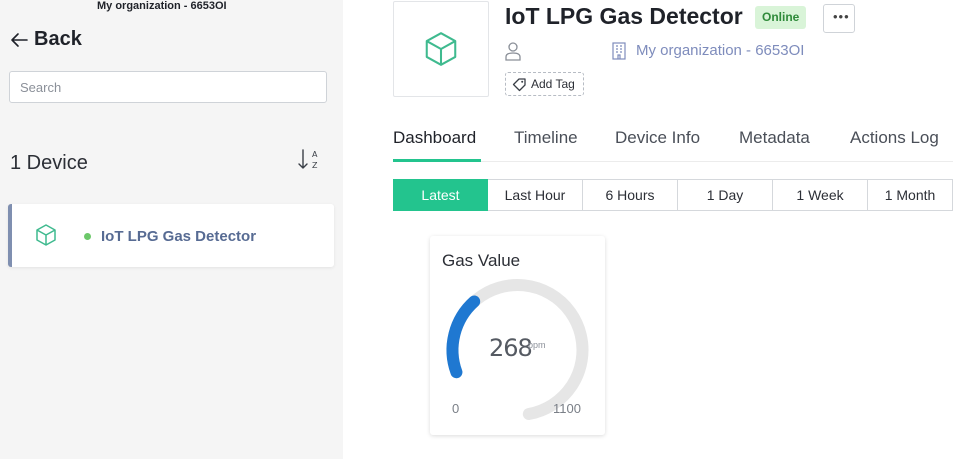 Image resolution: width=953 pixels, height=459 pixels. Describe the element at coordinates (774, 138) in the screenshot. I see `tab-metadata: Metadata` at that location.